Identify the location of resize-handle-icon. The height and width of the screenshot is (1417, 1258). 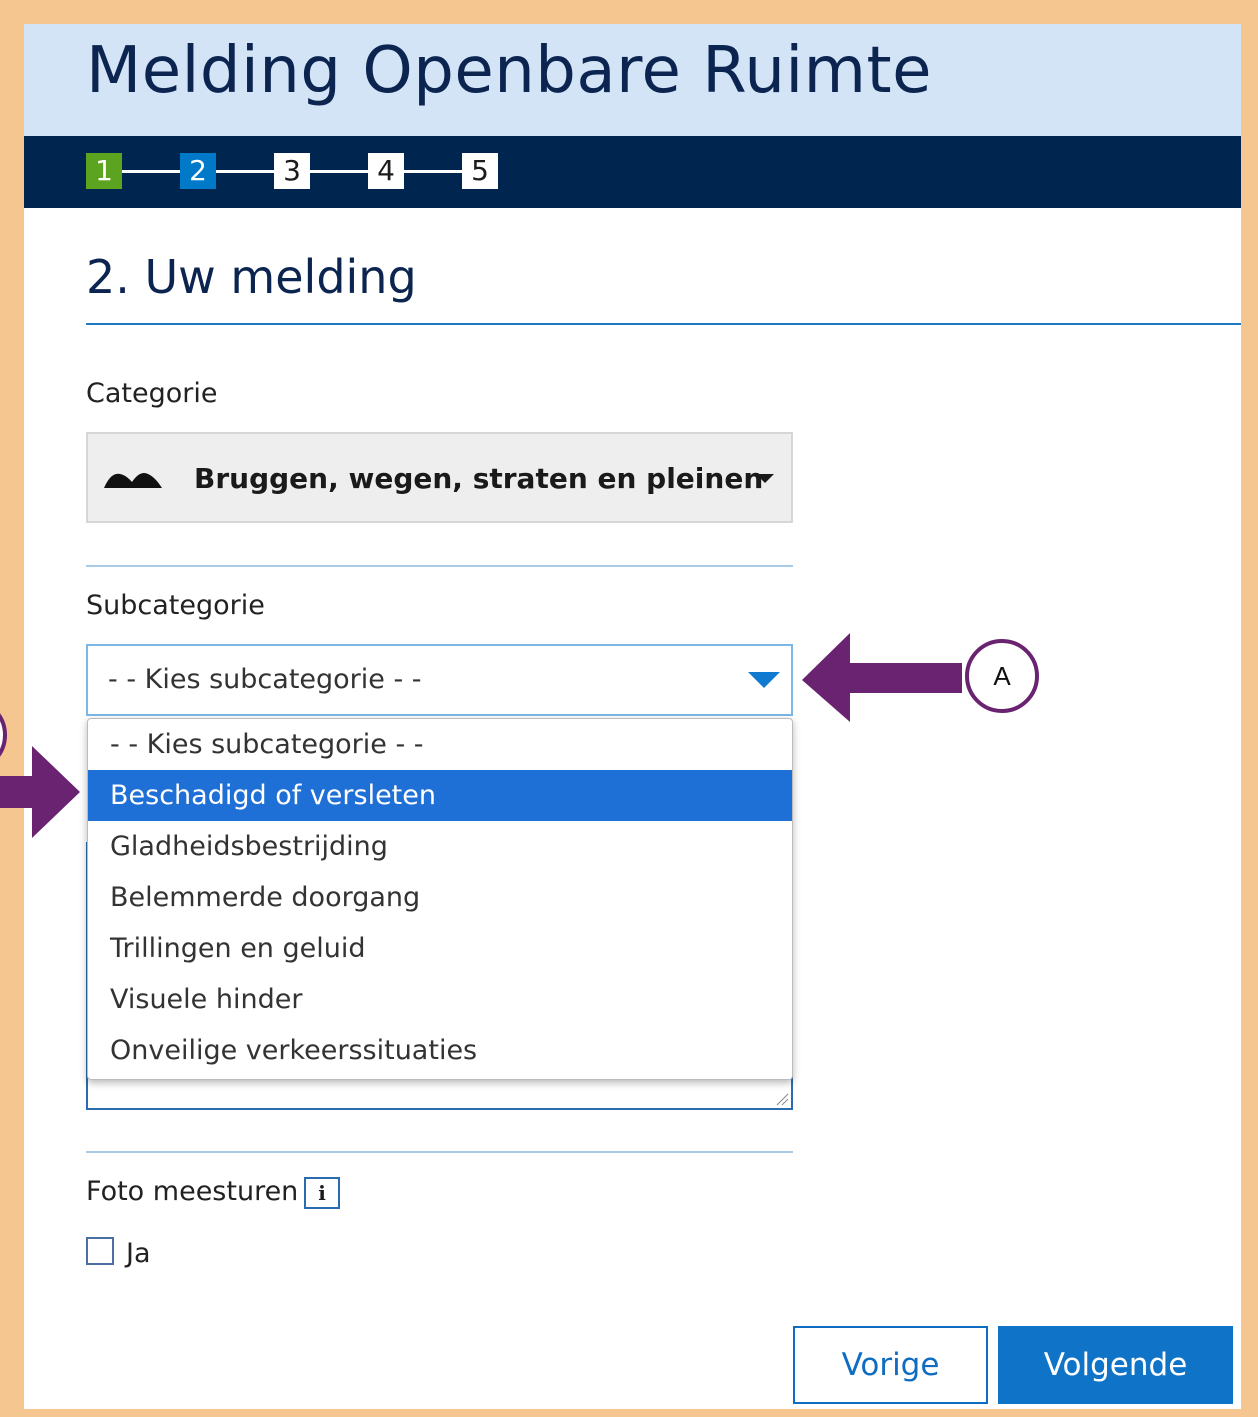
(782, 1099).